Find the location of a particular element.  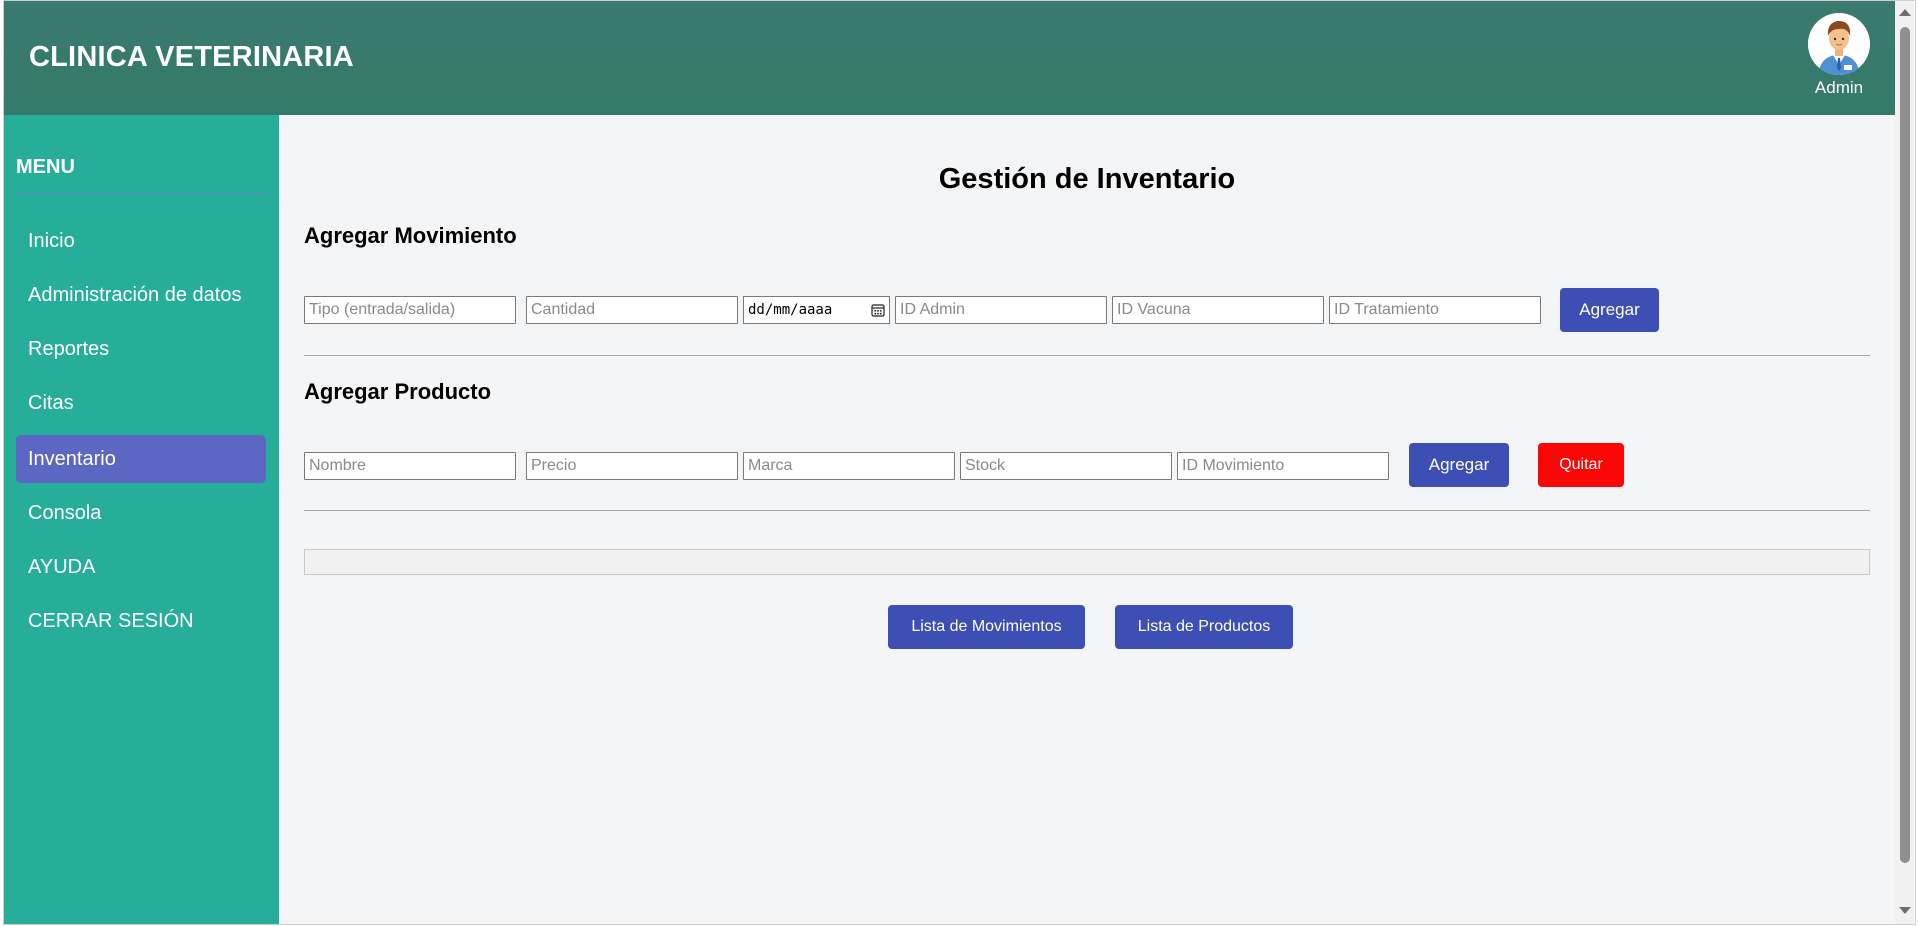

menu-title: MENU is located at coordinates (45, 167).